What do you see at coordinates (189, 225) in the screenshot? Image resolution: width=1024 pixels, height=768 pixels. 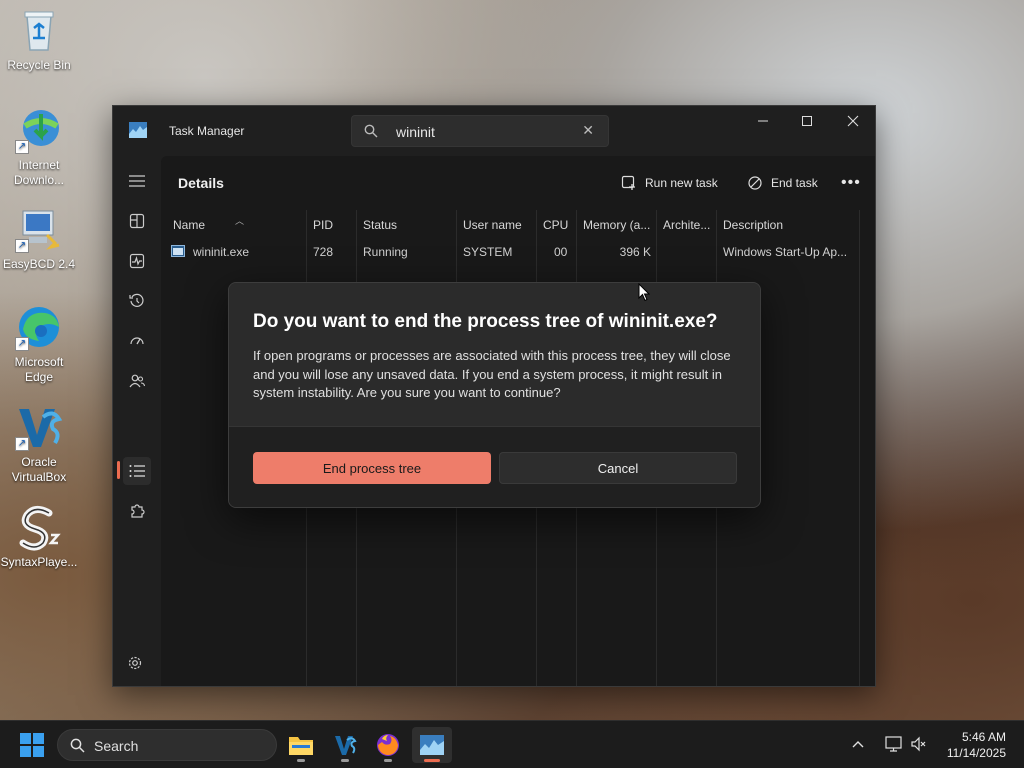 I see `column-header-label: Name` at bounding box center [189, 225].